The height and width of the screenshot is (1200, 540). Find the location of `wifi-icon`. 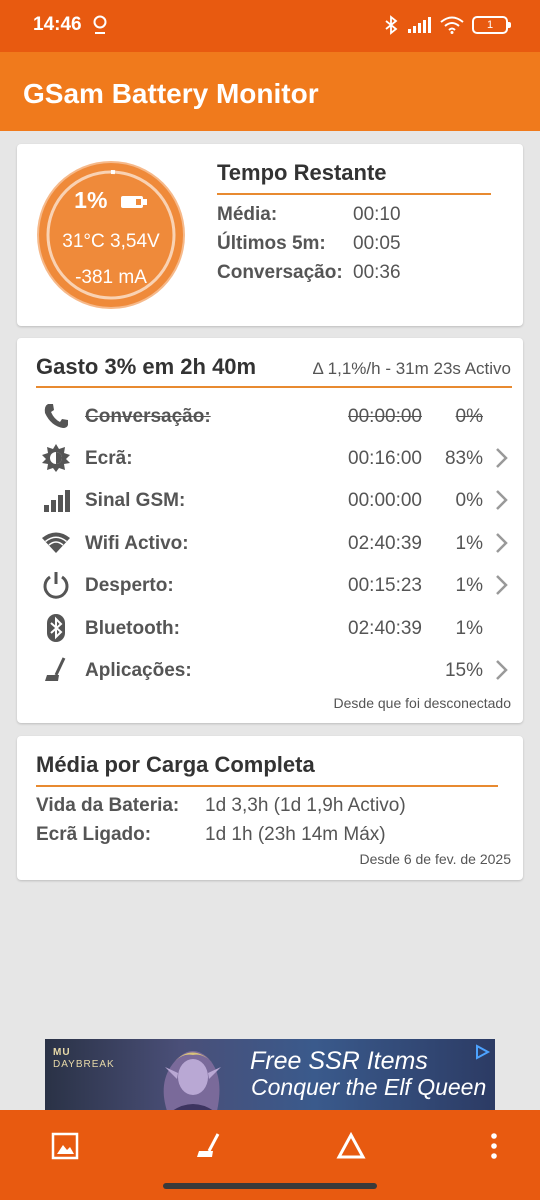

wifi-icon is located at coordinates (56, 542).